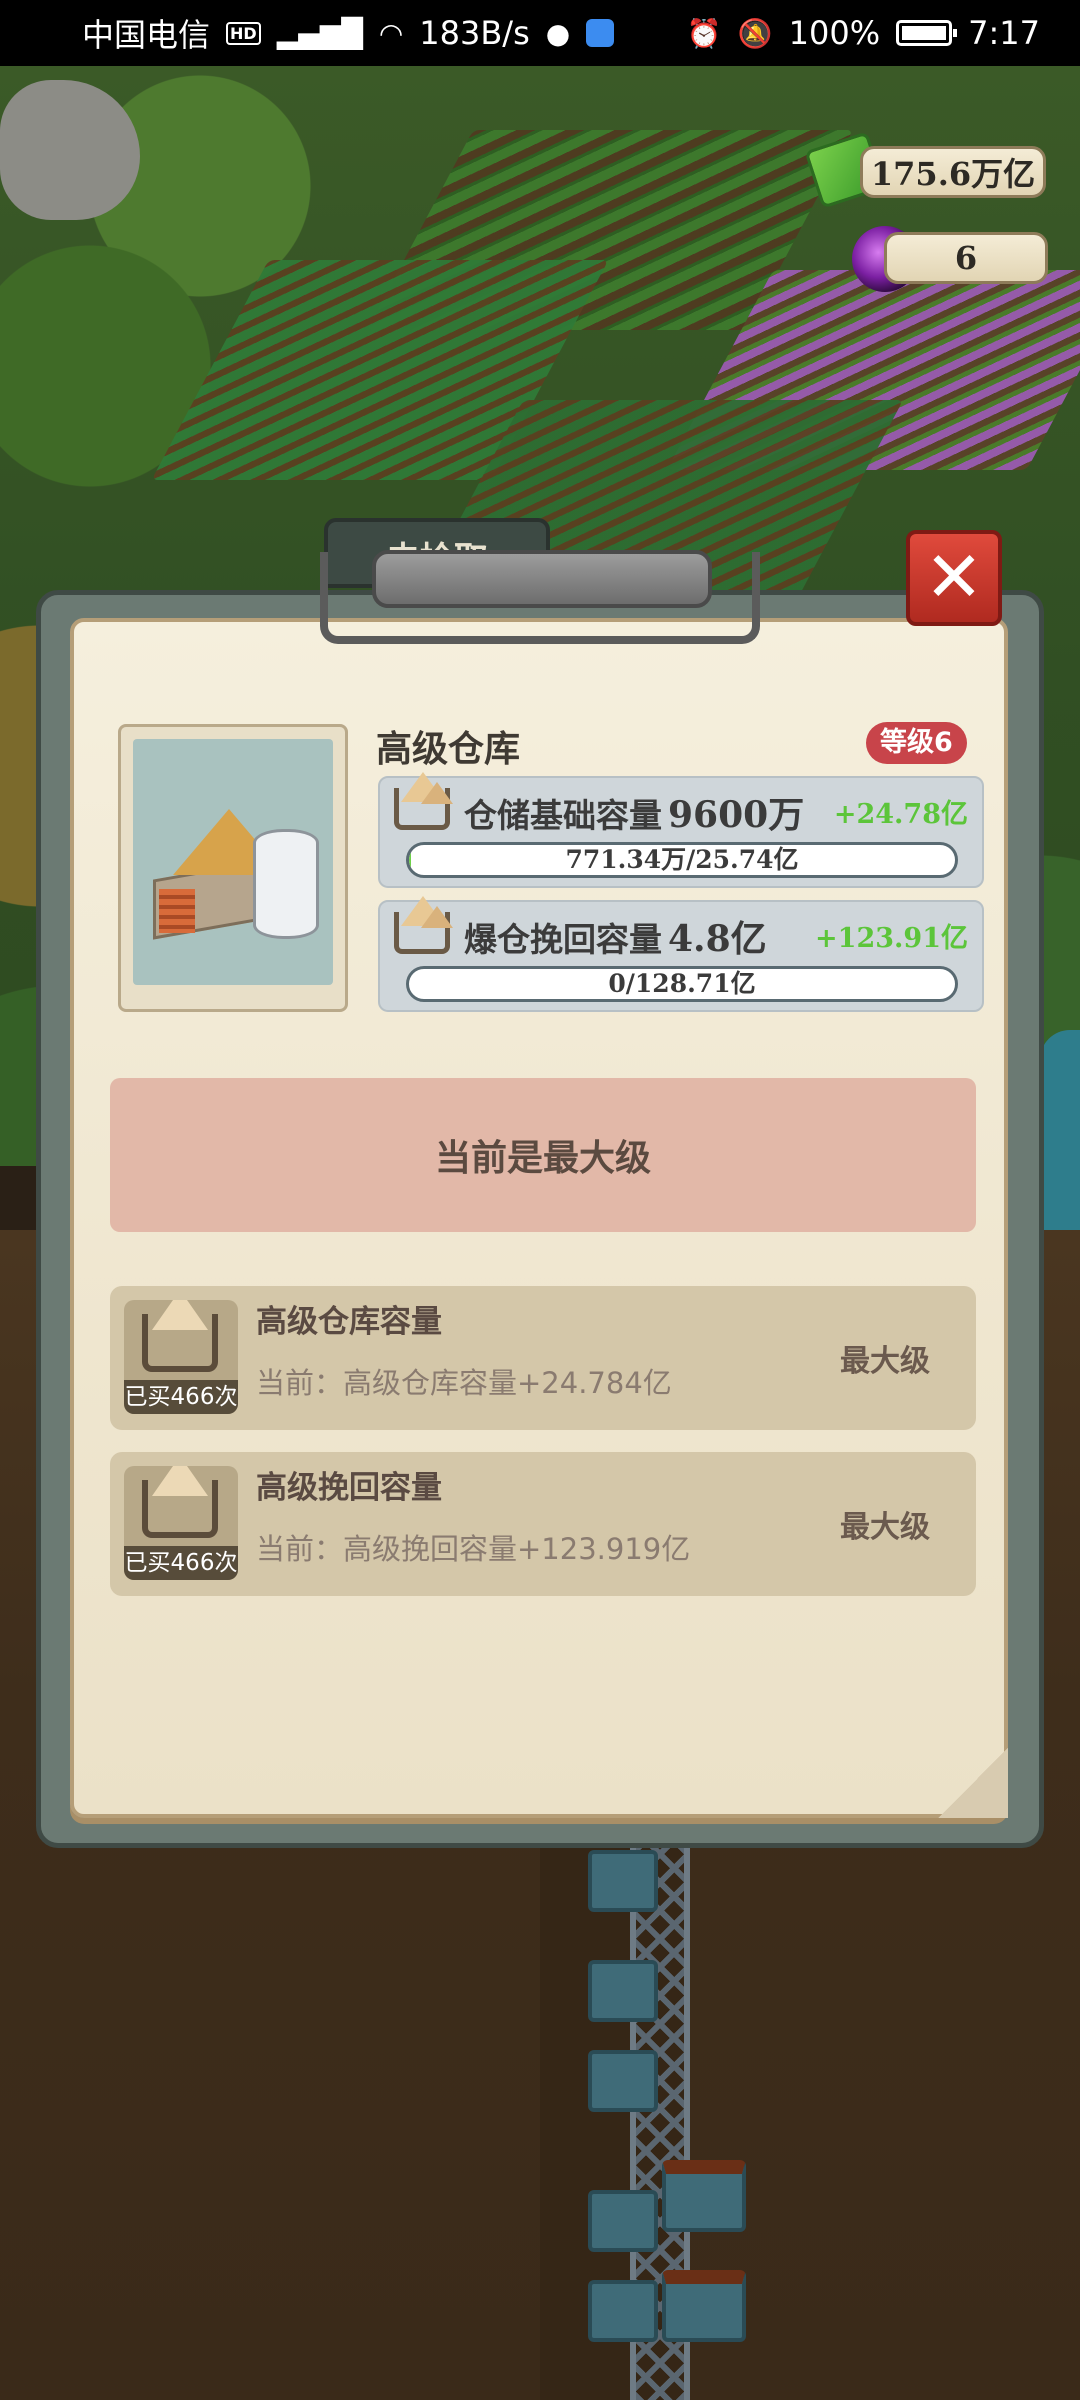 The image size is (1080, 2400). What do you see at coordinates (177, 911) in the screenshot?
I see `warehouse-stairs` at bounding box center [177, 911].